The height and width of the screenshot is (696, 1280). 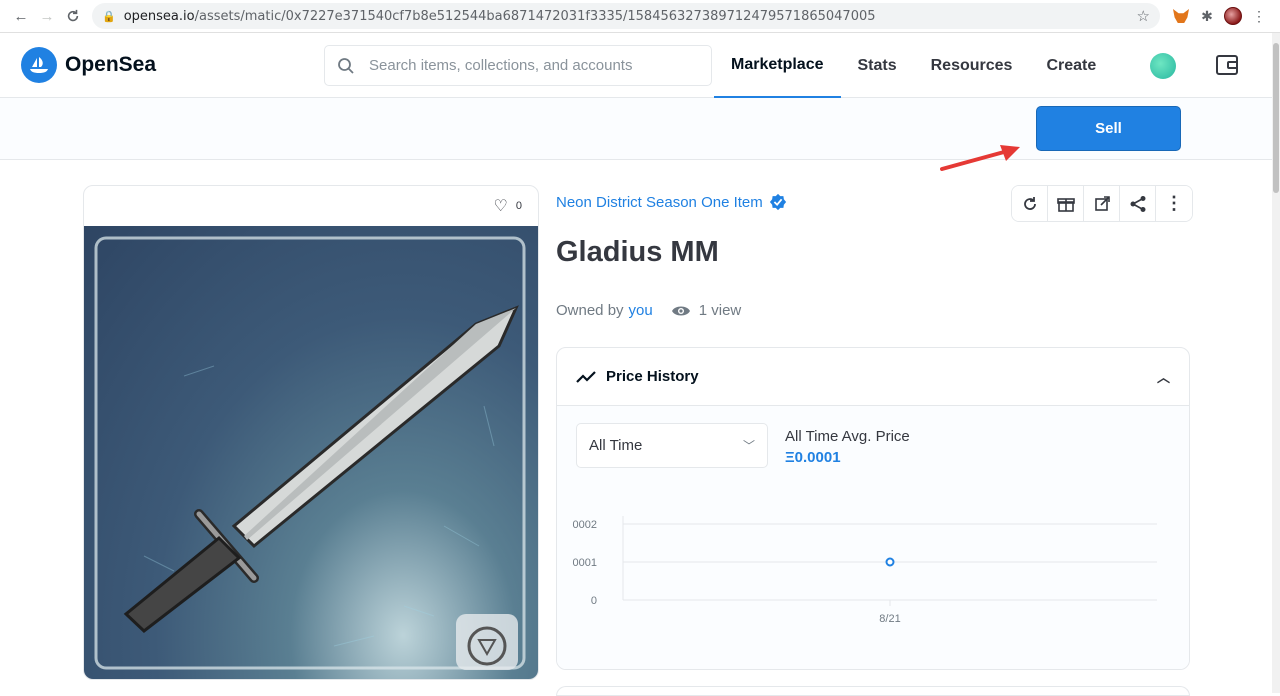 I want to click on collection-name: Neon District Season One Item, so click(x=659, y=202).